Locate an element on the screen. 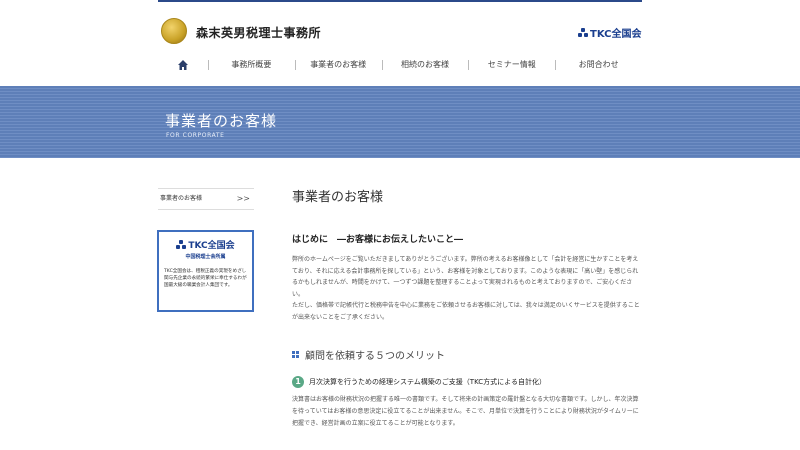 Image resolution: width=800 pixels, height=450 pixels. merit-item-title: 月次決算を行うための経理システム構築のご支援（TKC方式による自計化） is located at coordinates (427, 382).